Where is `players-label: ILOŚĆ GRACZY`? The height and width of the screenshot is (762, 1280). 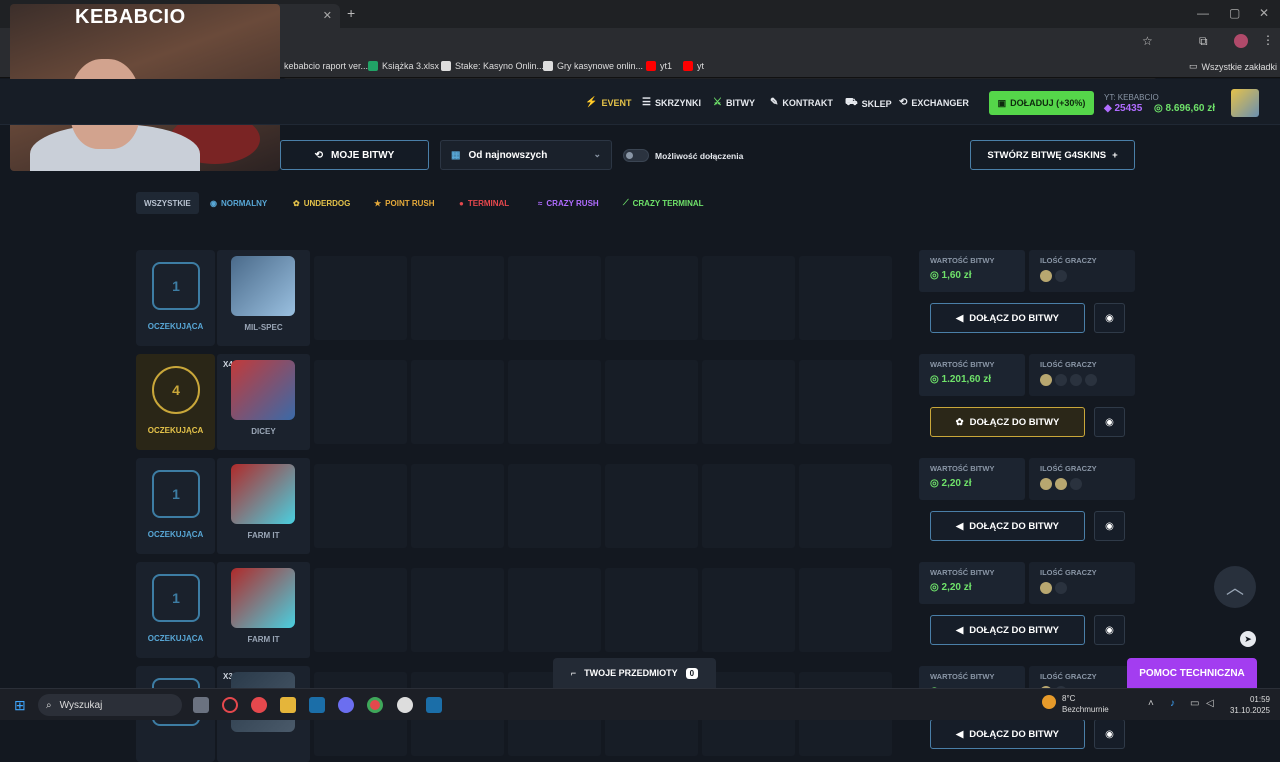 players-label: ILOŚĆ GRACZY is located at coordinates (1068, 260).